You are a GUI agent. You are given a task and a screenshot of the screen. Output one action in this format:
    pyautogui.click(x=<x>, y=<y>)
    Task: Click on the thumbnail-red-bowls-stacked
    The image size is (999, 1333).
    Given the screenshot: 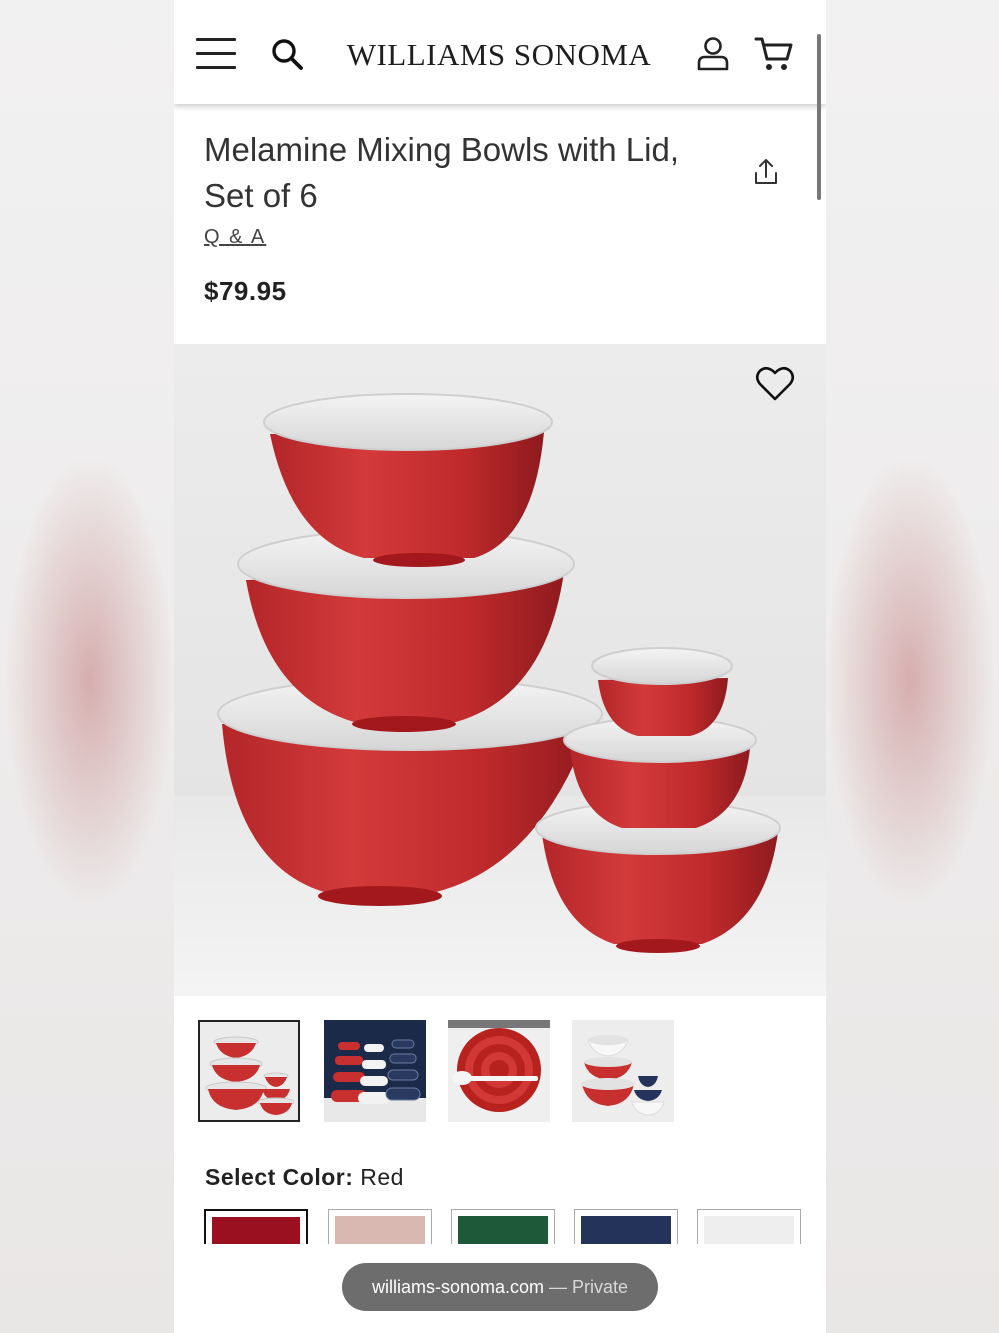 What is the action you would take?
    pyautogui.click(x=249, y=1071)
    